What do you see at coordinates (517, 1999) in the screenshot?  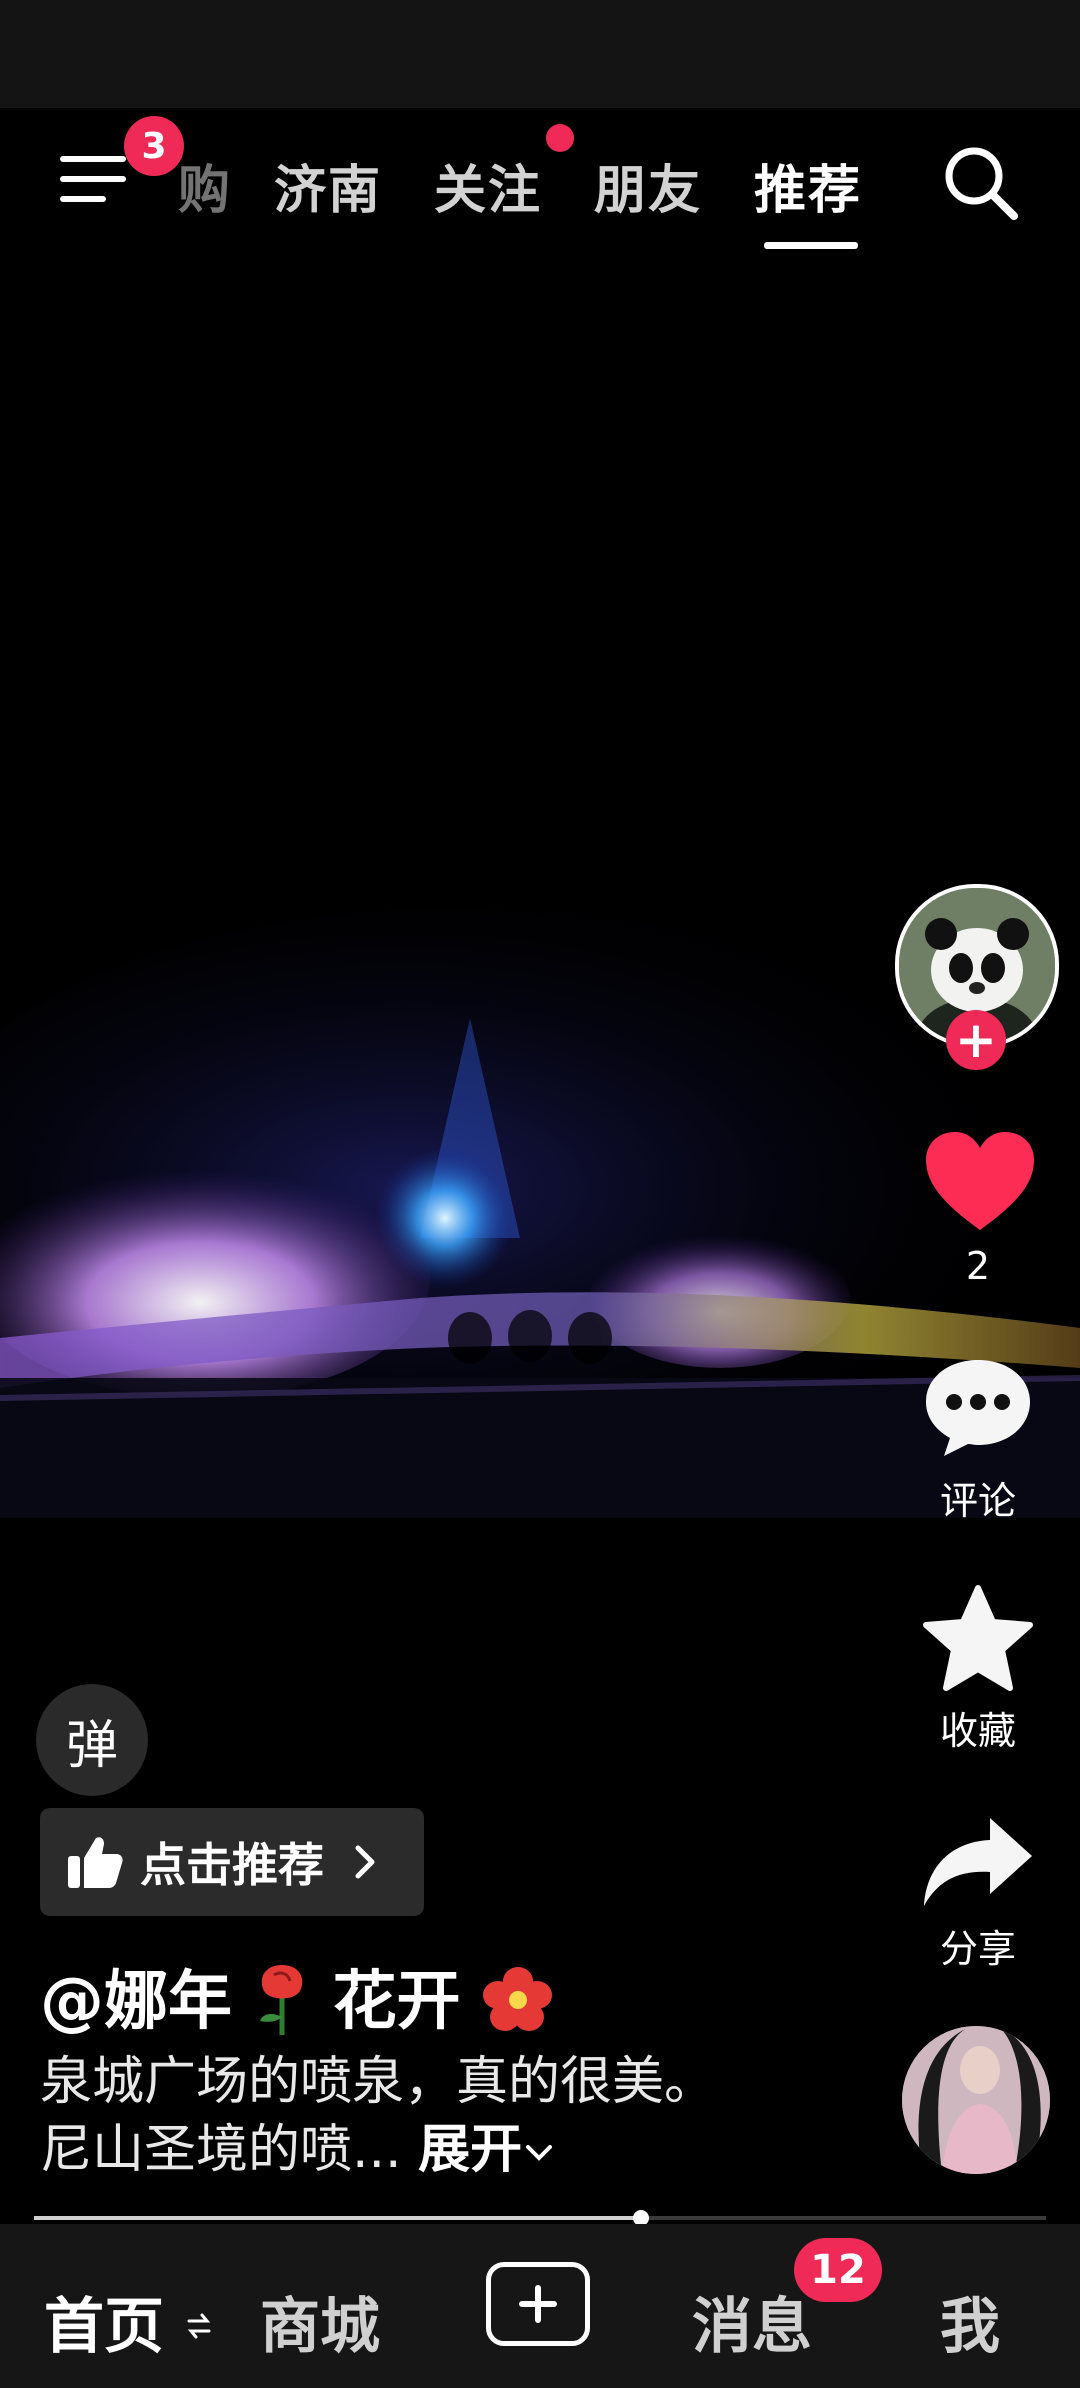 I see `hibiscus-emoji-icon` at bounding box center [517, 1999].